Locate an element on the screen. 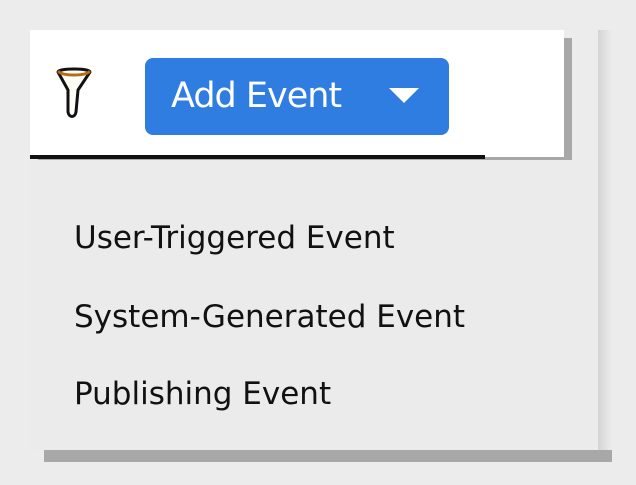  add-event-button: Add Event is located at coordinates (297, 96).